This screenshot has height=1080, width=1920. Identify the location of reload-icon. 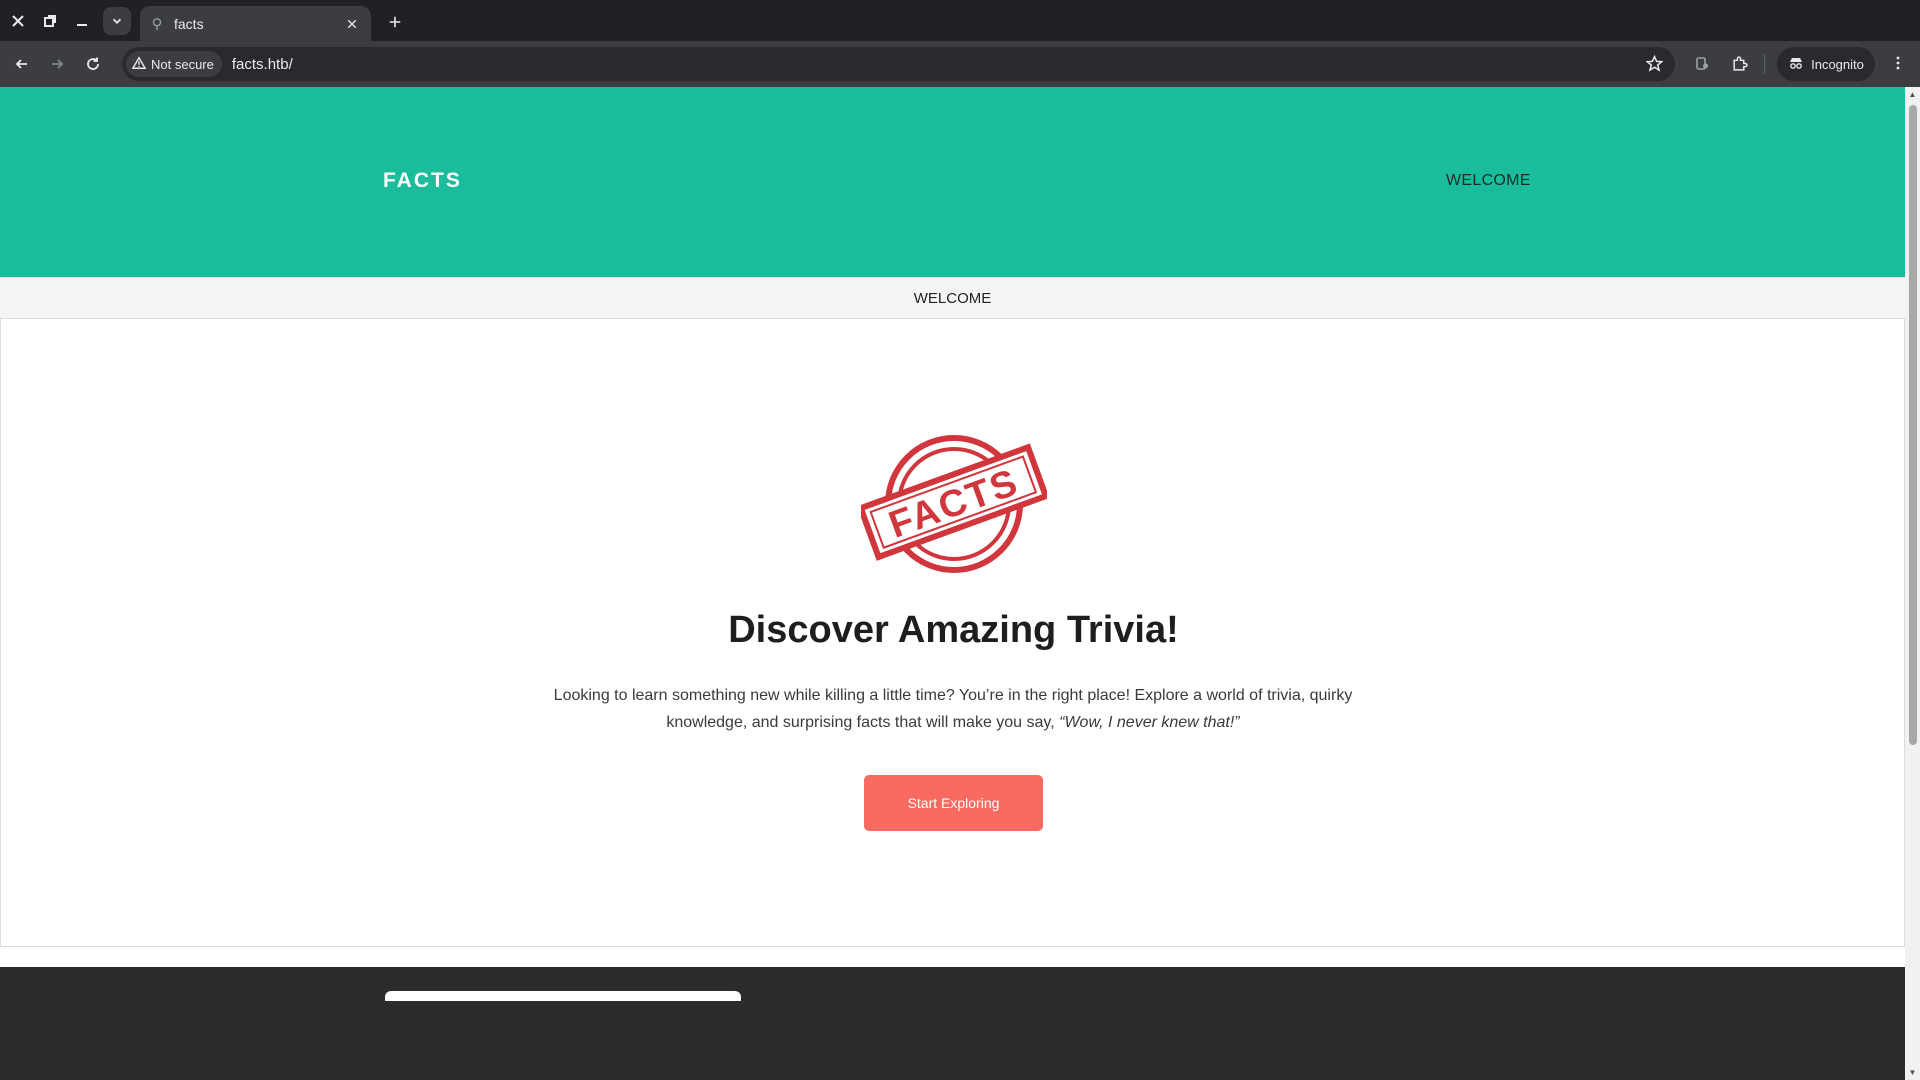
(93, 64).